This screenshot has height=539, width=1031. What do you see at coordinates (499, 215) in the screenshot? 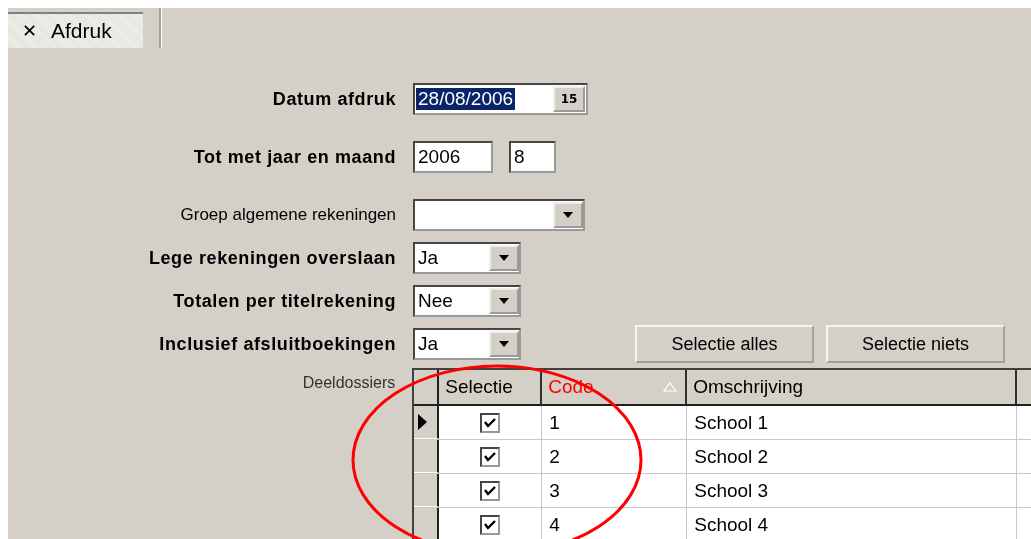
I see `dropdown` at bounding box center [499, 215].